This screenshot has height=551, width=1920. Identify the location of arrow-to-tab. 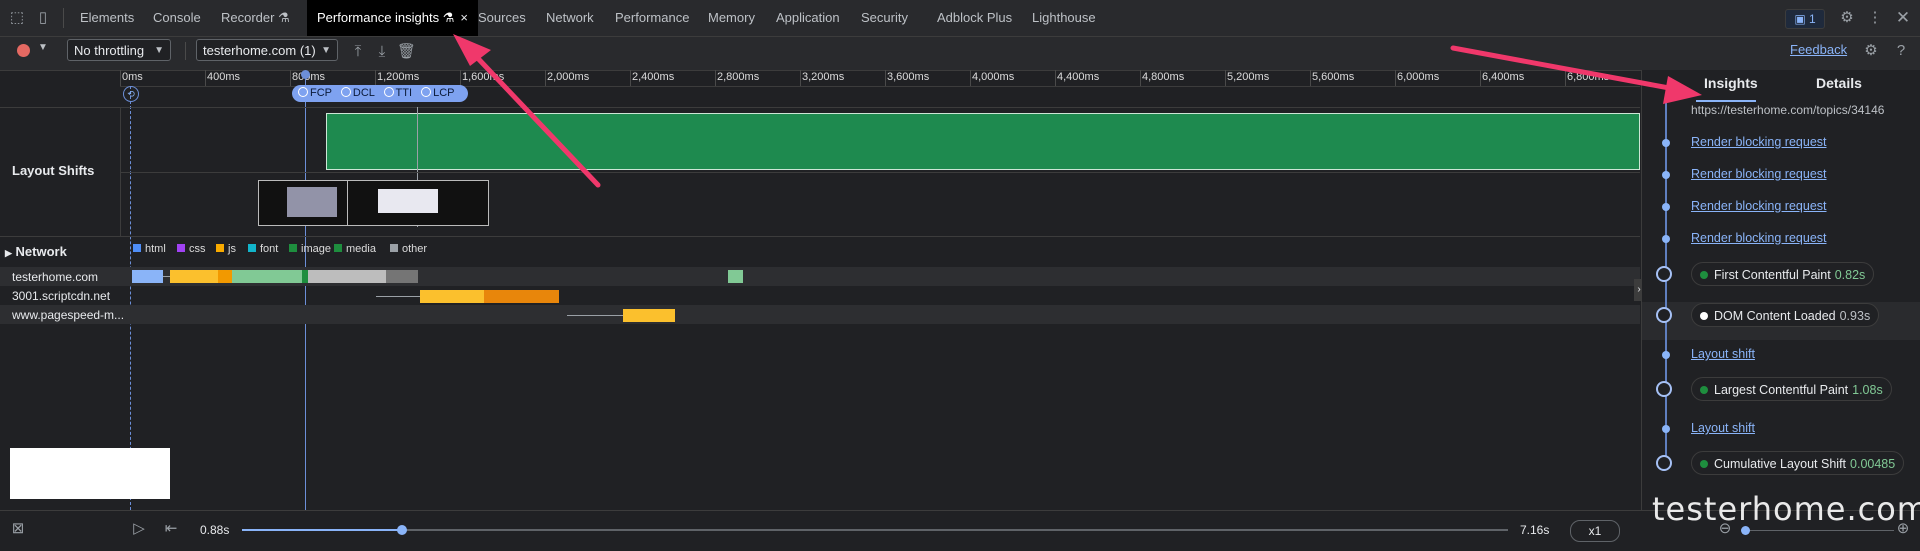
(527, 111).